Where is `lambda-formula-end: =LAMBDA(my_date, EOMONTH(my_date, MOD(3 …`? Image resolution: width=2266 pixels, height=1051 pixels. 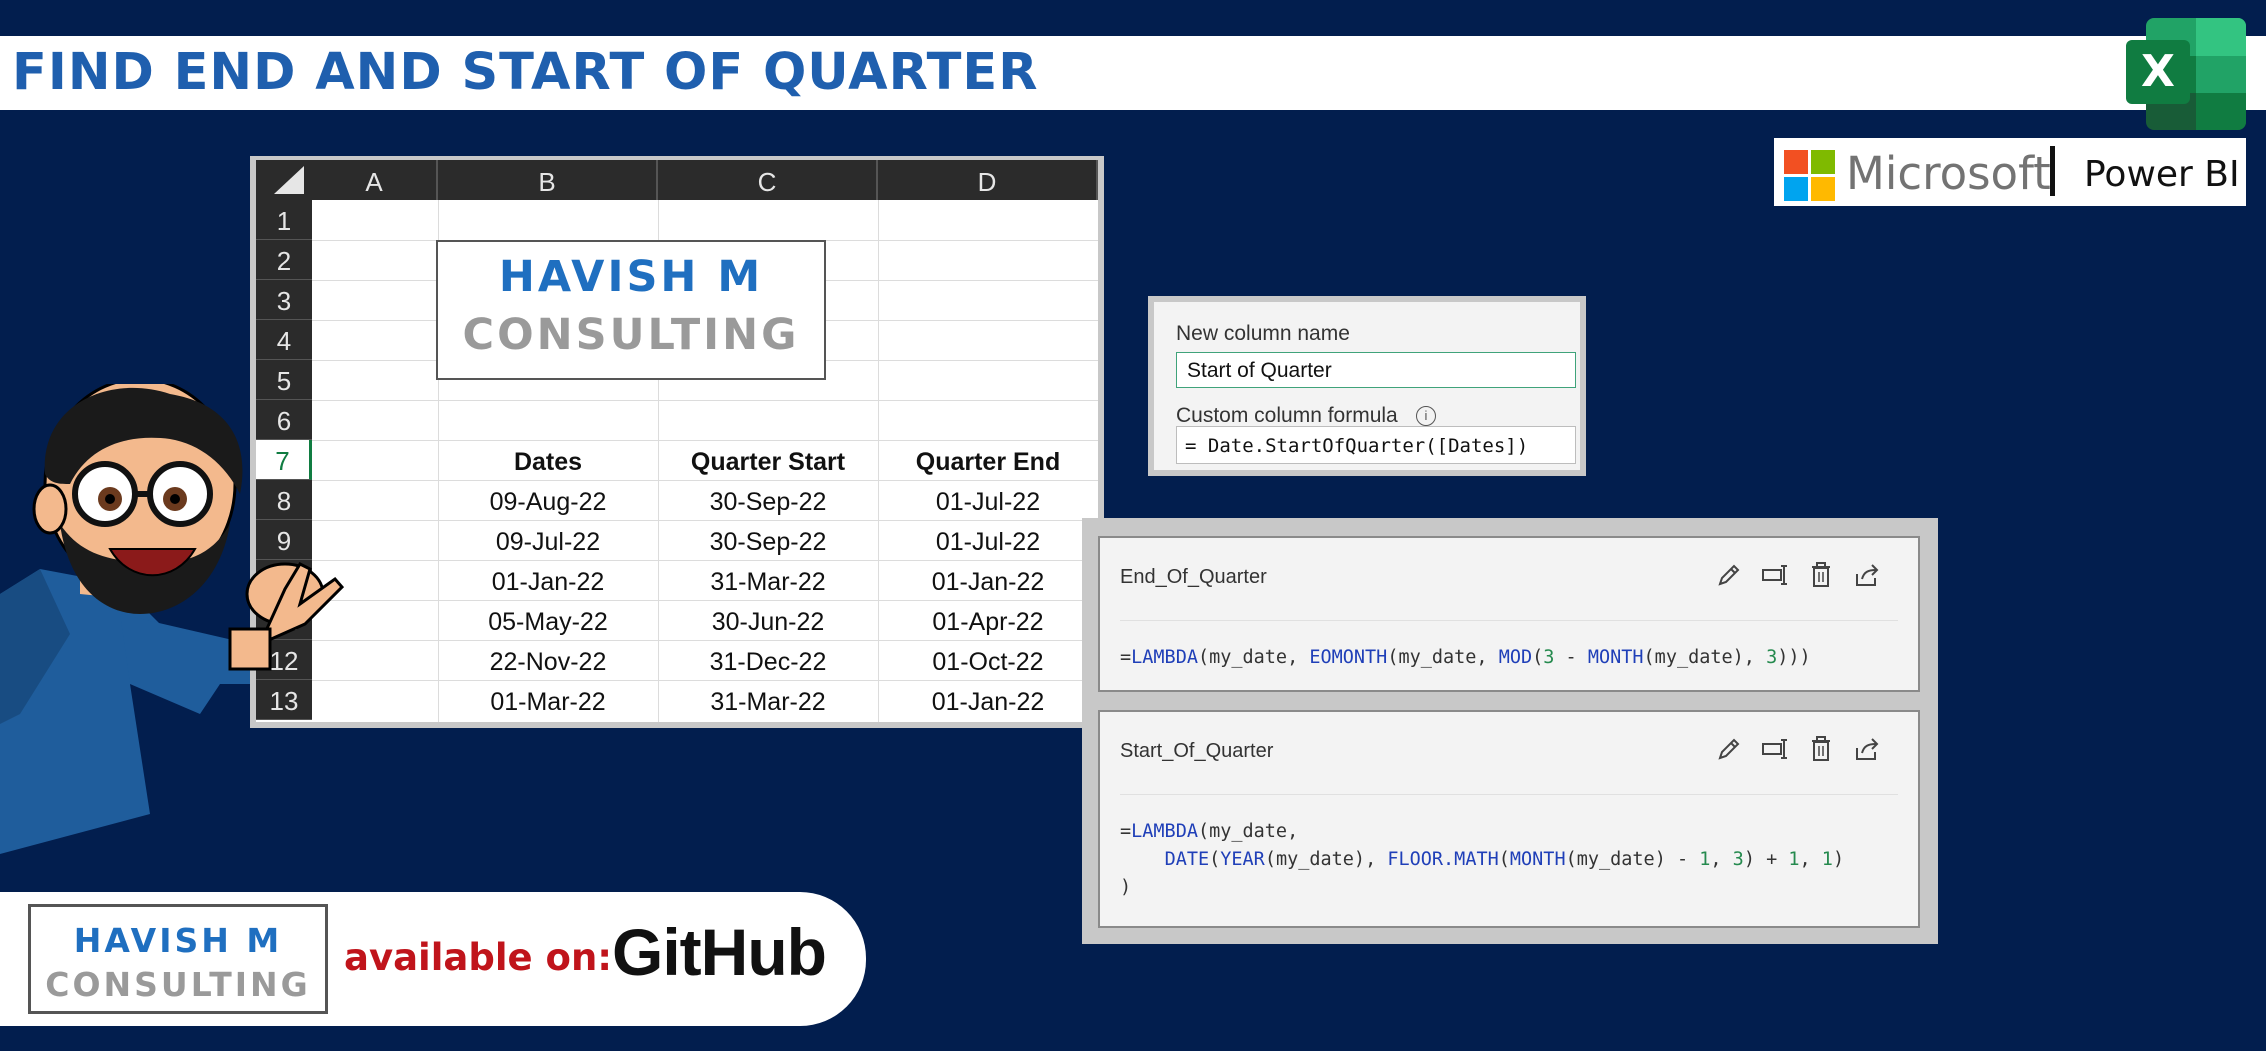
lambda-formula-end: =LAMBDA(my_date, EOMONTH(my_date, MOD(3 … is located at coordinates (1465, 658).